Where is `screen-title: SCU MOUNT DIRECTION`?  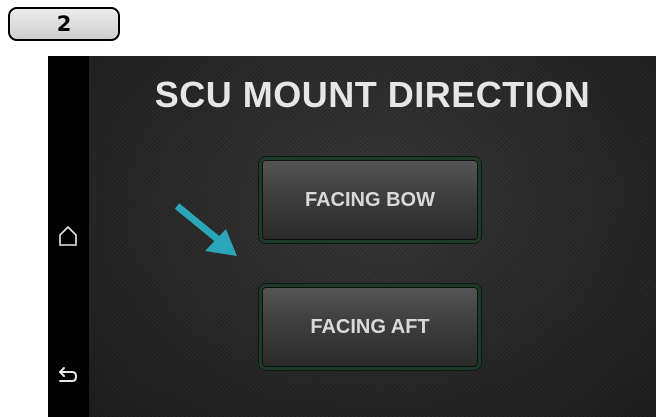 screen-title: SCU MOUNT DIRECTION is located at coordinates (372, 94).